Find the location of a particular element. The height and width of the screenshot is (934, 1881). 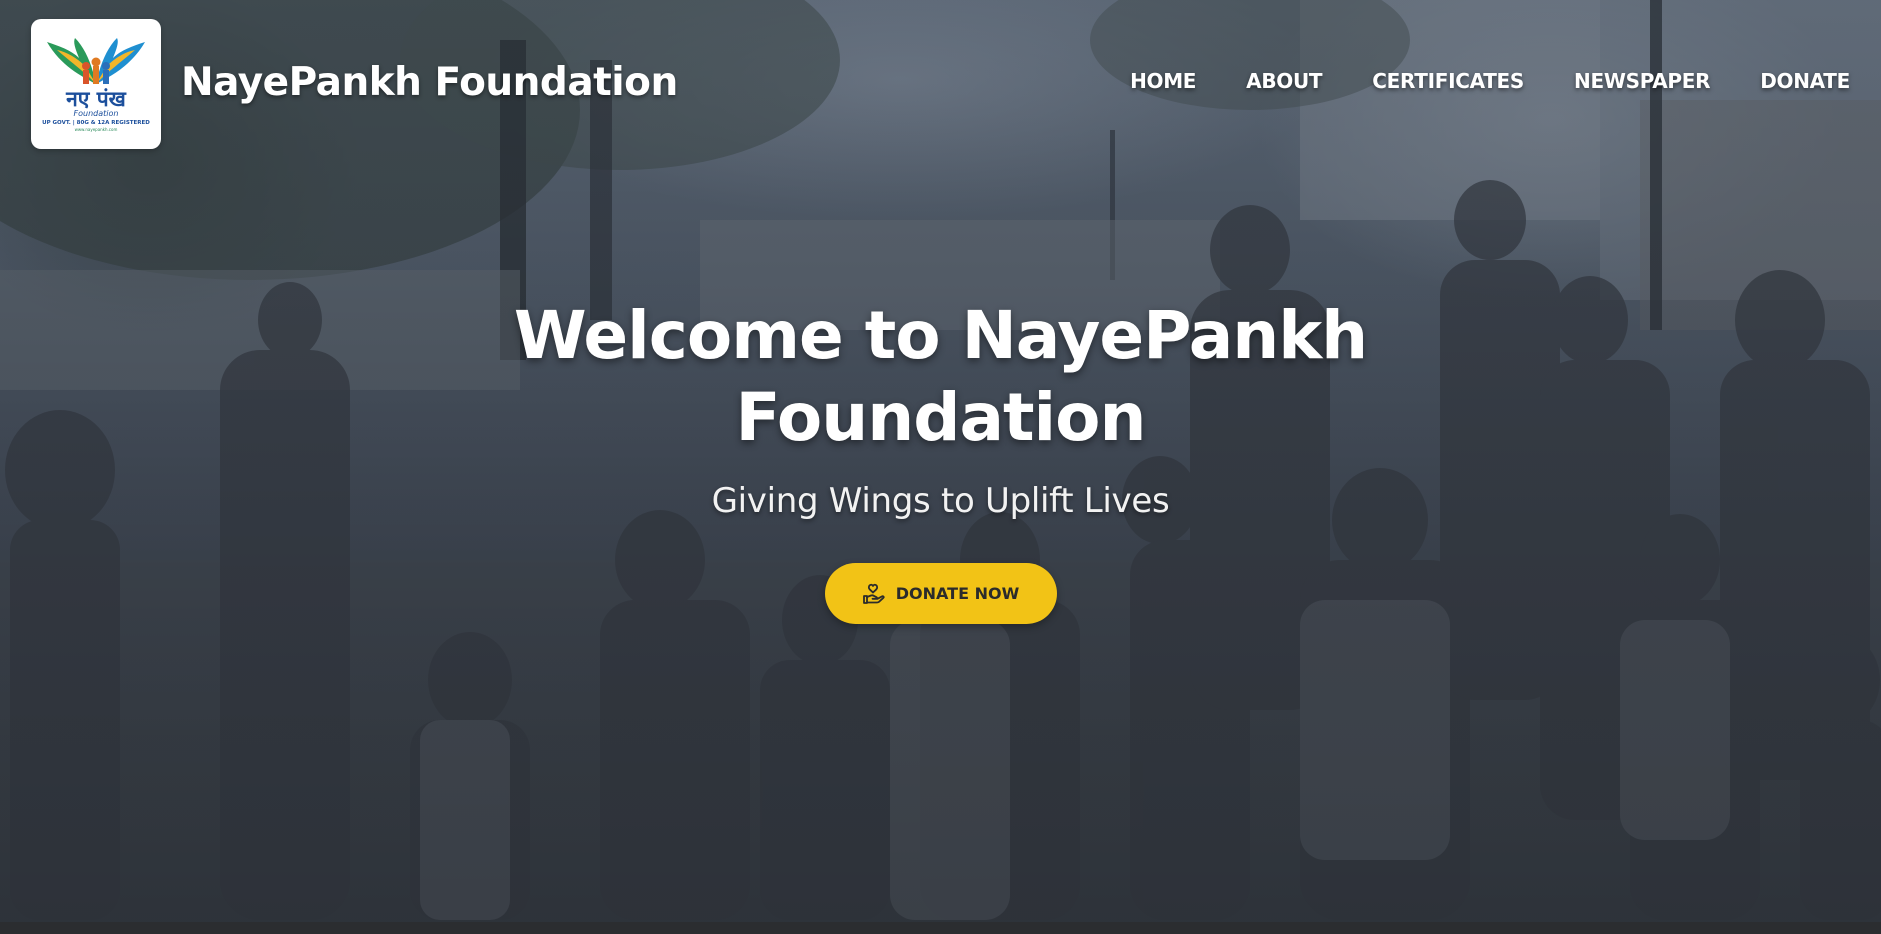

hero-title: Welcome to NayePankh Foundation is located at coordinates (940, 376).